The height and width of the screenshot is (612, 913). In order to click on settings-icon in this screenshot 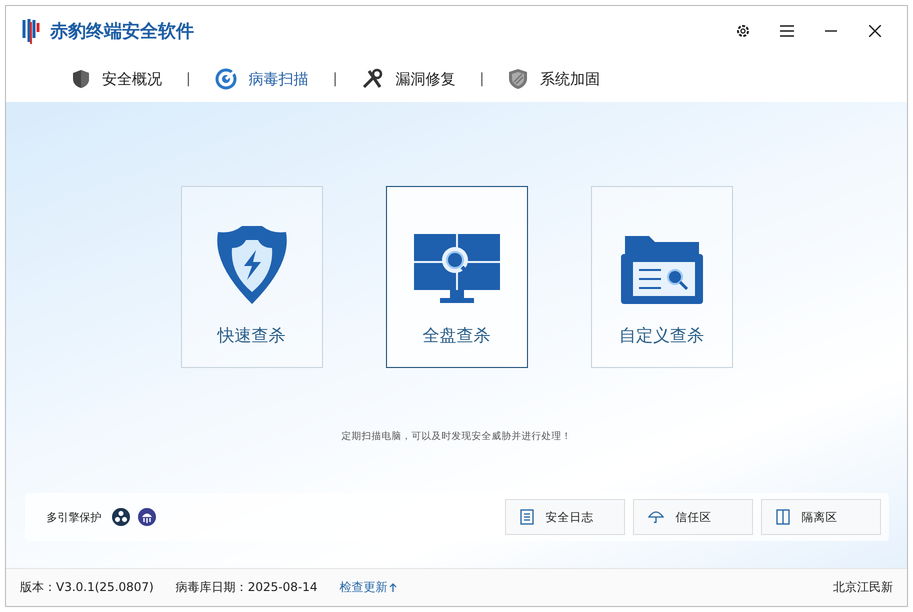, I will do `click(743, 31)`.